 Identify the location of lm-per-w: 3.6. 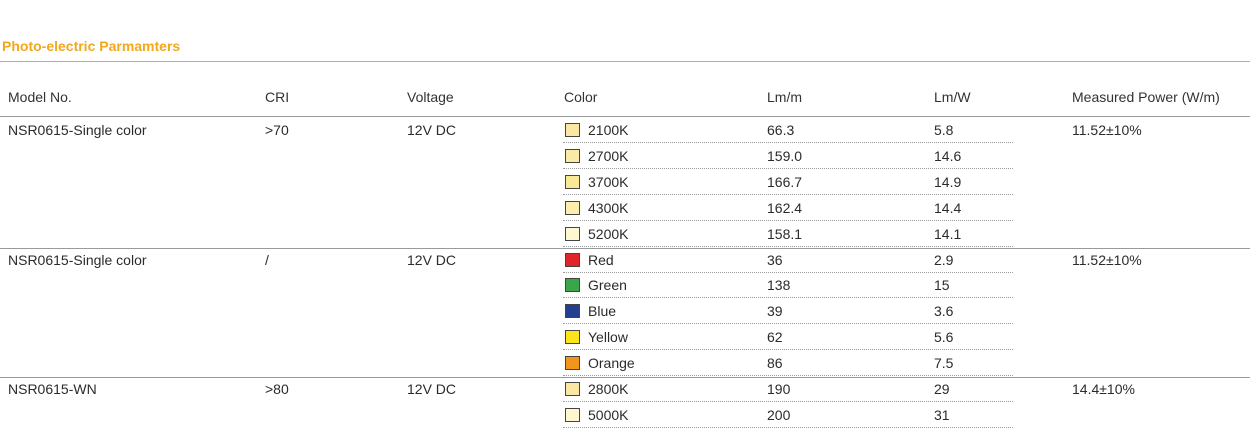
(944, 311).